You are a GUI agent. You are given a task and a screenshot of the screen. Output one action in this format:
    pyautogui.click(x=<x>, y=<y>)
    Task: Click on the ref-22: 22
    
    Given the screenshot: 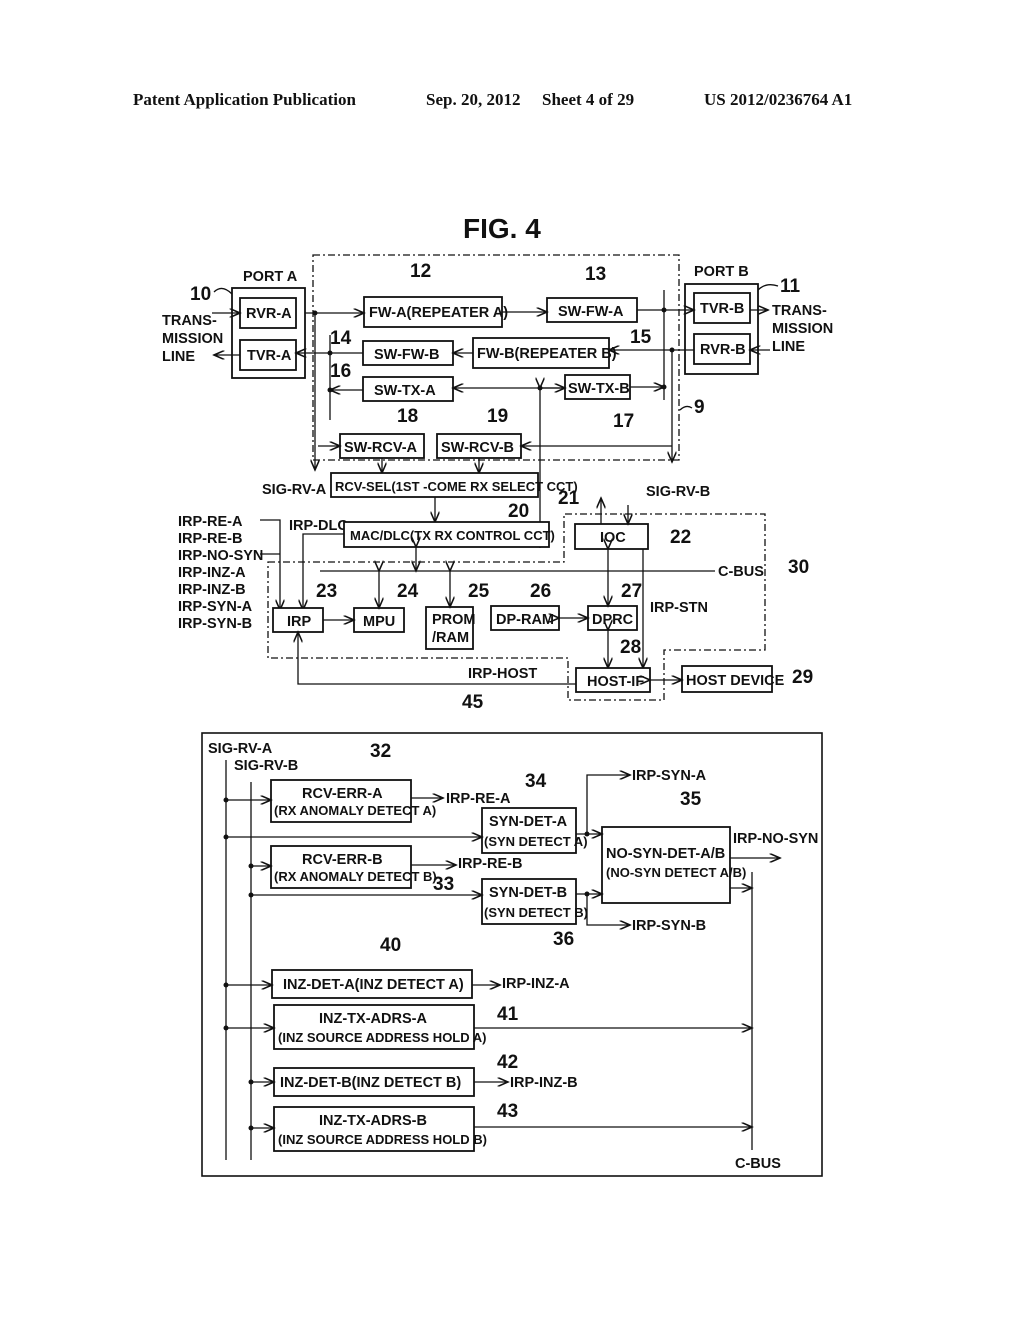 What is the action you would take?
    pyautogui.click(x=680, y=537)
    